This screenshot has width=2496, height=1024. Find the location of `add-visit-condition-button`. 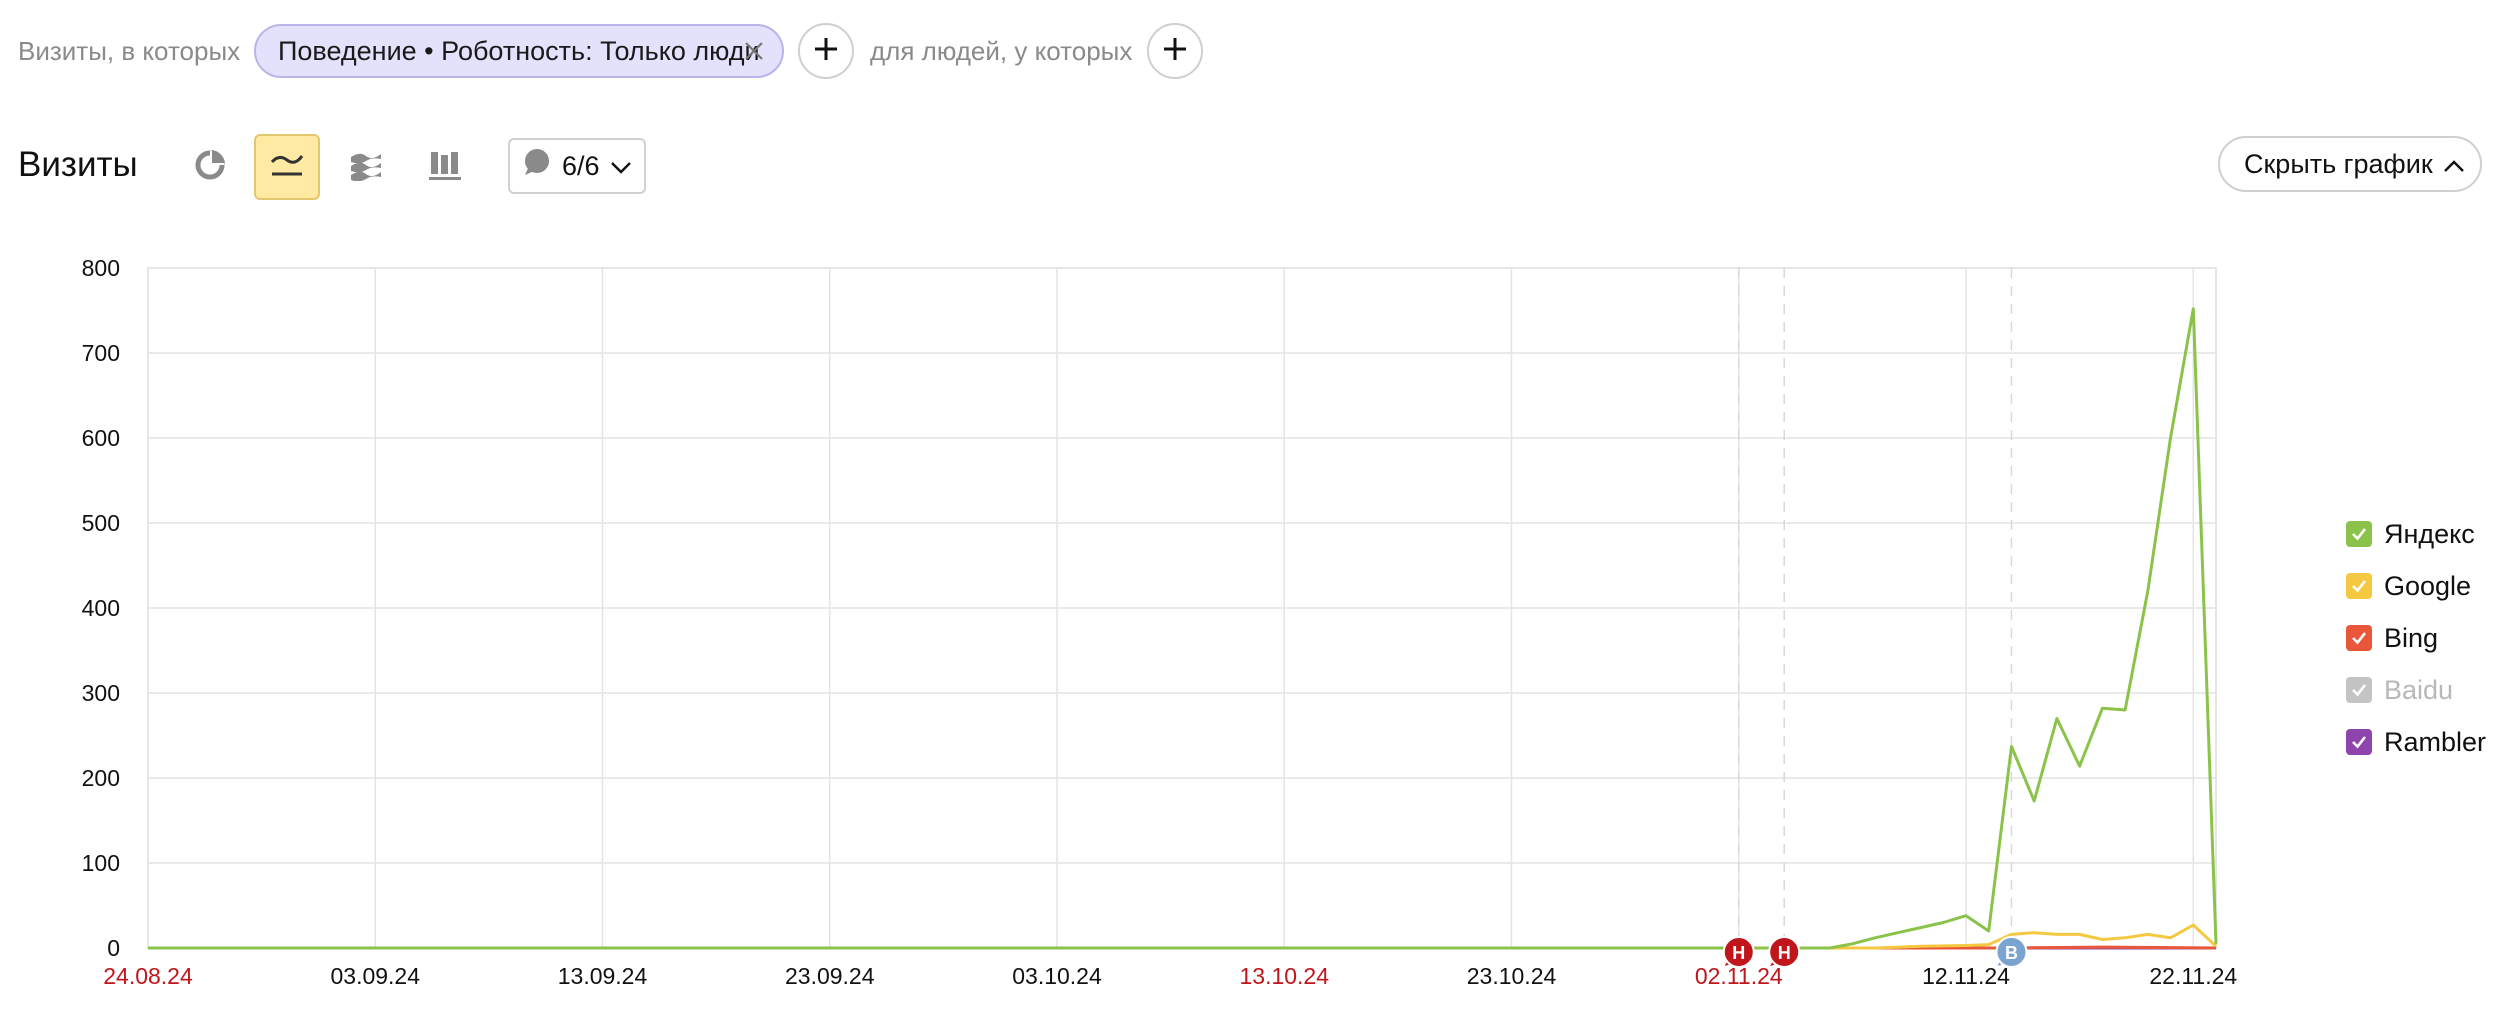

add-visit-condition-button is located at coordinates (826, 51).